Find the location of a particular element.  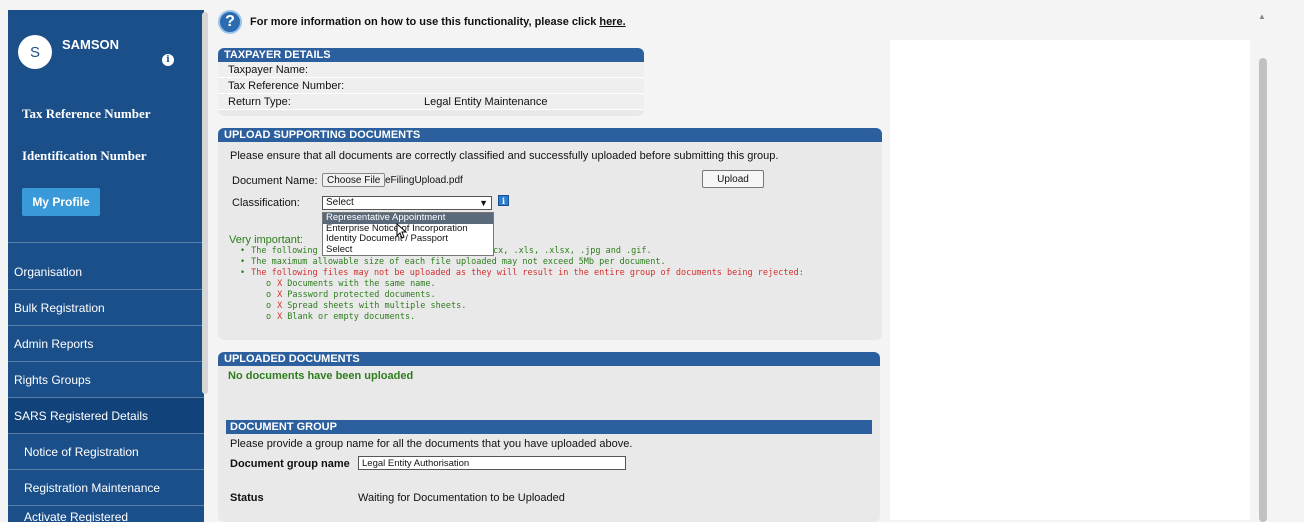

status-value: Waiting for Documentation to be Uploaded is located at coordinates (461, 498).